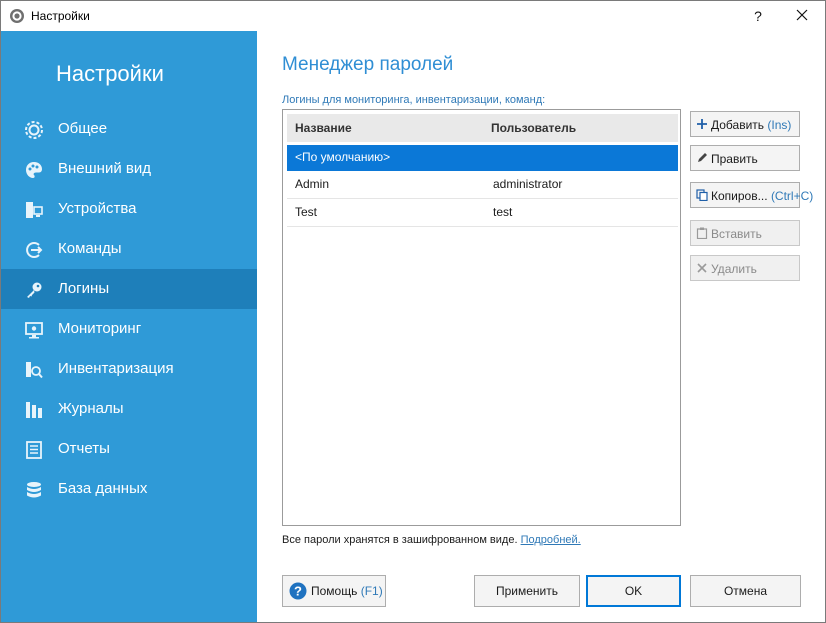  Describe the element at coordinates (34, 290) in the screenshot. I see `key-icon` at that location.